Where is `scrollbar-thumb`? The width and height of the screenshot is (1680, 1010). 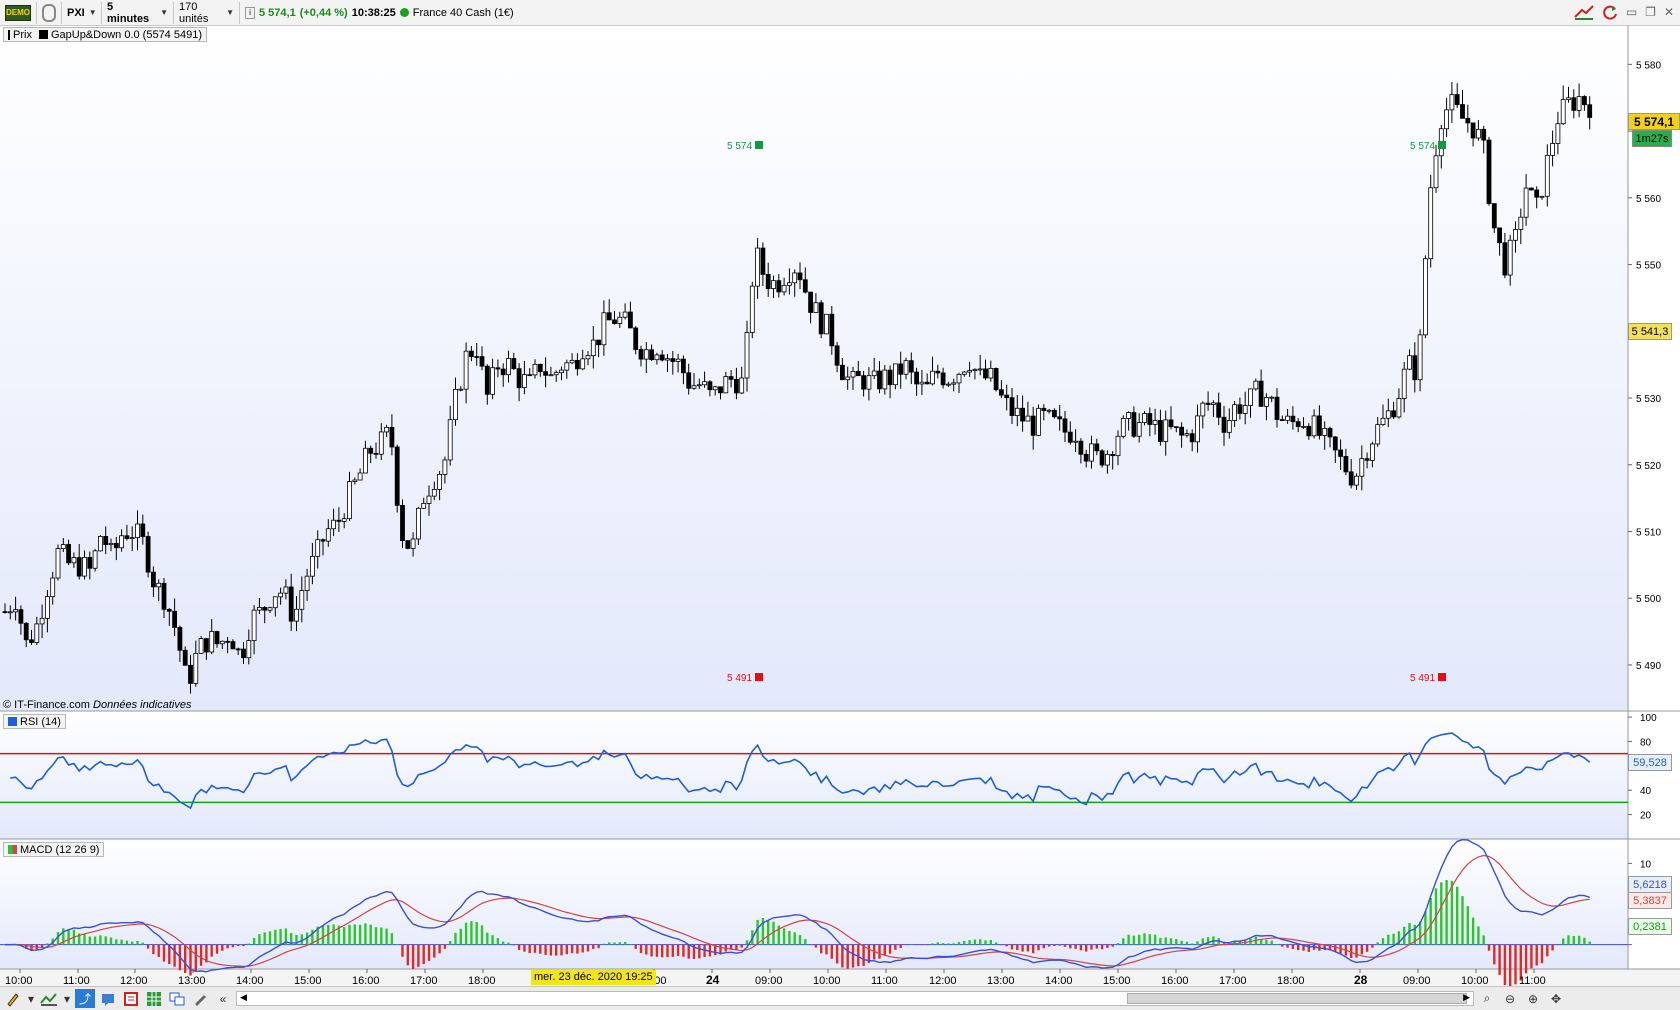
scrollbar-thumb is located at coordinates (1297, 998).